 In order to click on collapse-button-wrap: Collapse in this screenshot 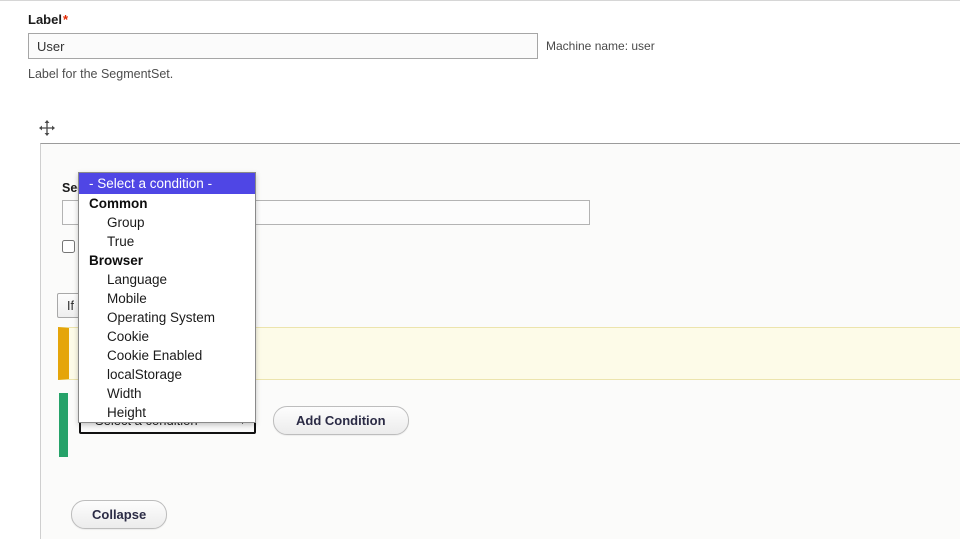, I will do `click(119, 514)`.